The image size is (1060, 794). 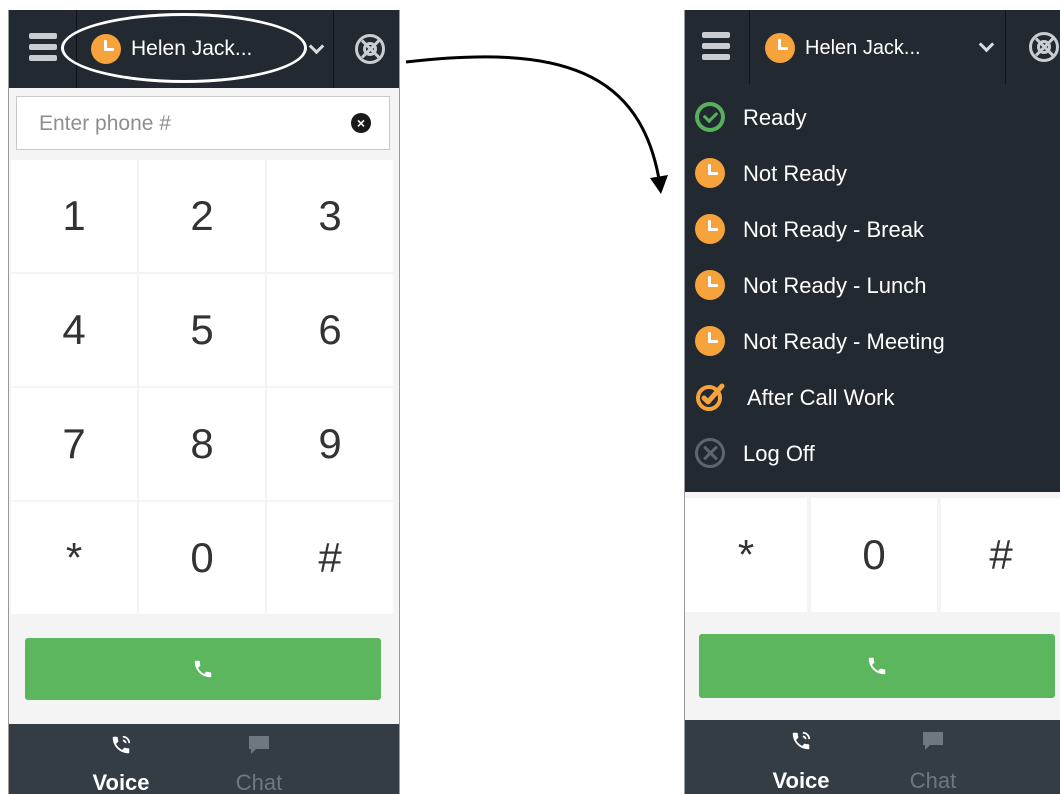 I want to click on status-item-label: Not Ready - Break, so click(x=833, y=229).